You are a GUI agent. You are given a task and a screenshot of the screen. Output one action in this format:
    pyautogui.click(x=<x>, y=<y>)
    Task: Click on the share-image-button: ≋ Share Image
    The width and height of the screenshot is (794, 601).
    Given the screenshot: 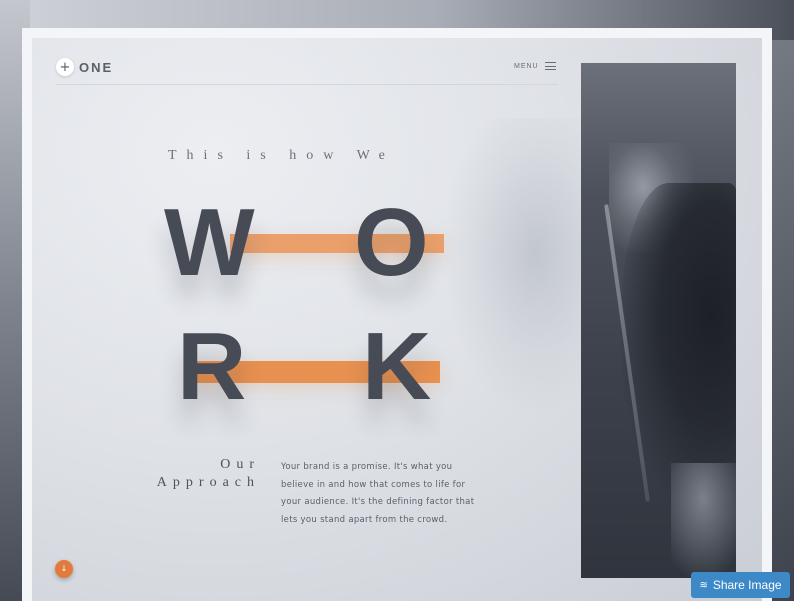 What is the action you would take?
    pyautogui.click(x=740, y=585)
    